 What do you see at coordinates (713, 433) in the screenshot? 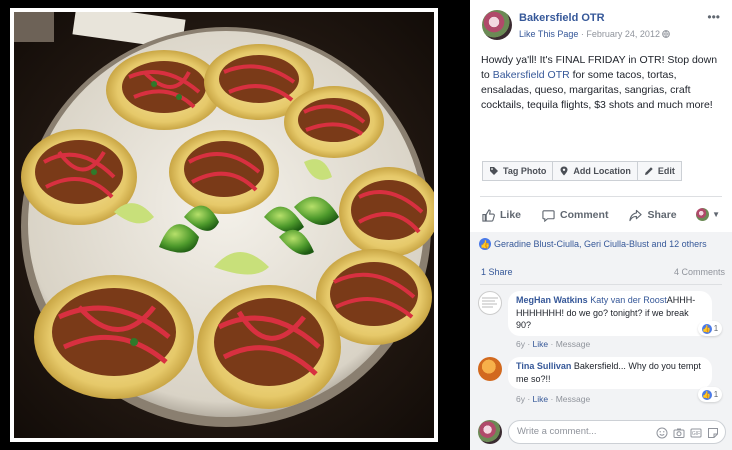
I see `sticker-icon` at bounding box center [713, 433].